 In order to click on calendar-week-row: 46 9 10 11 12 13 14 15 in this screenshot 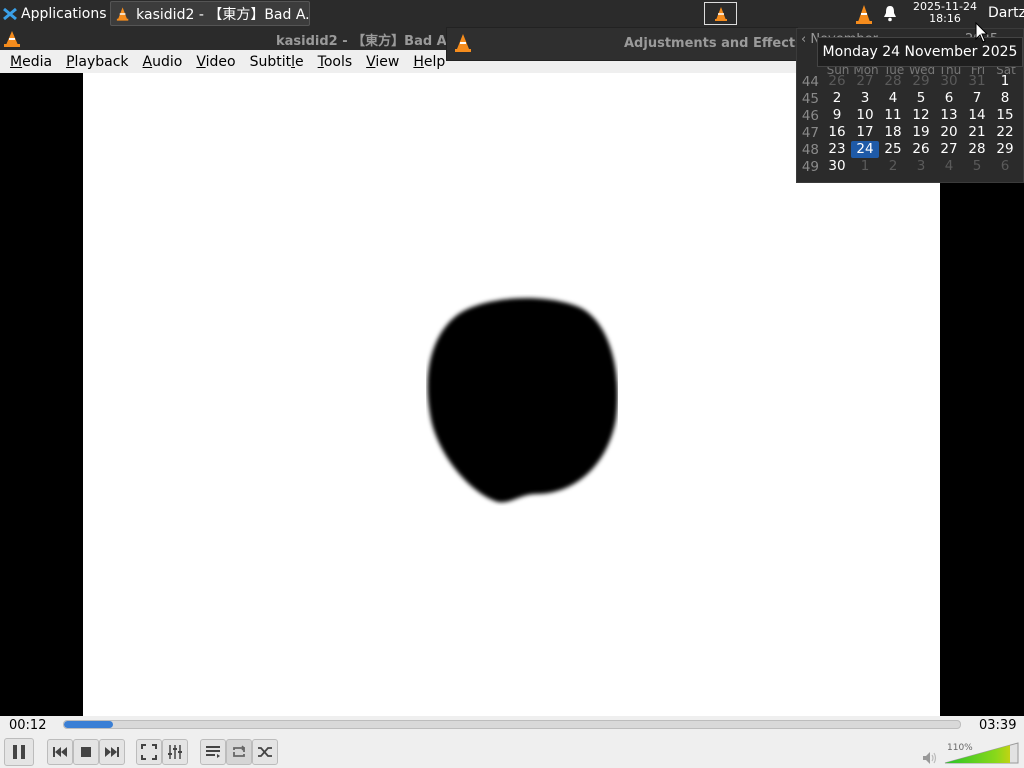, I will do `click(910, 115)`.